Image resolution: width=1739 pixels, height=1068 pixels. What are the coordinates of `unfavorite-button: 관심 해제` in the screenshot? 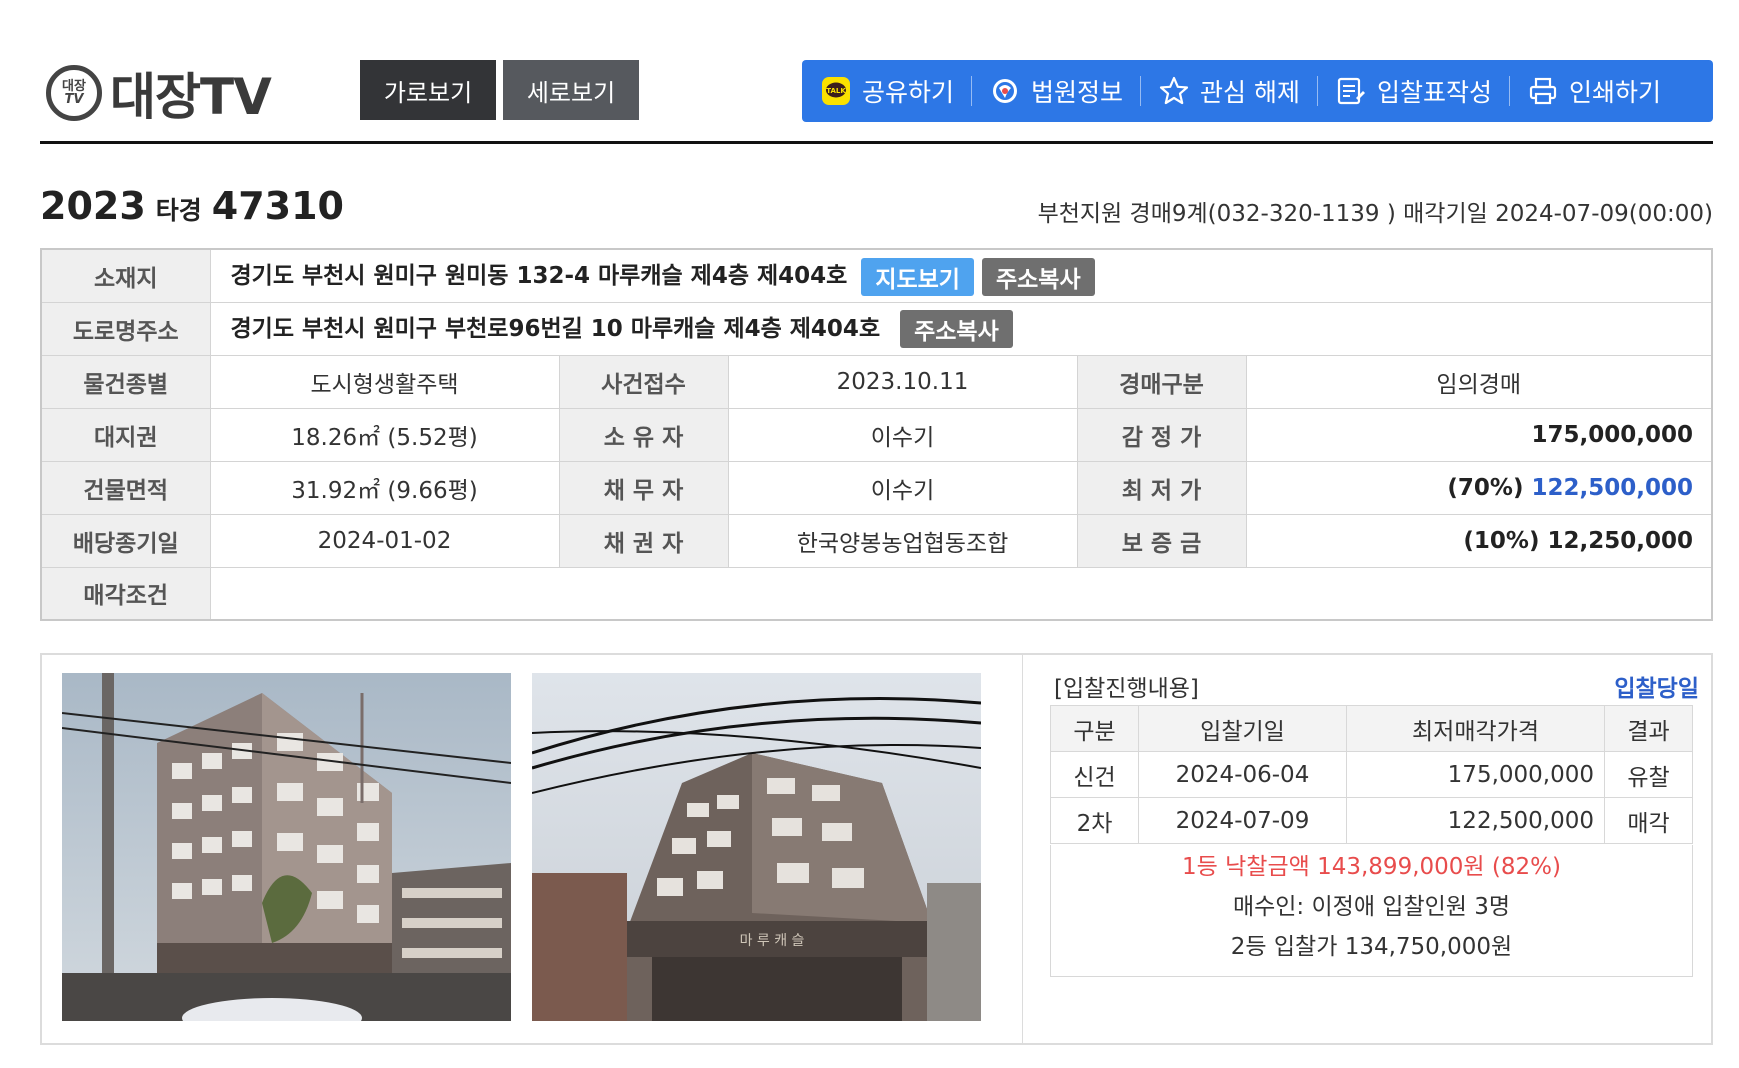 It's located at (1229, 91).